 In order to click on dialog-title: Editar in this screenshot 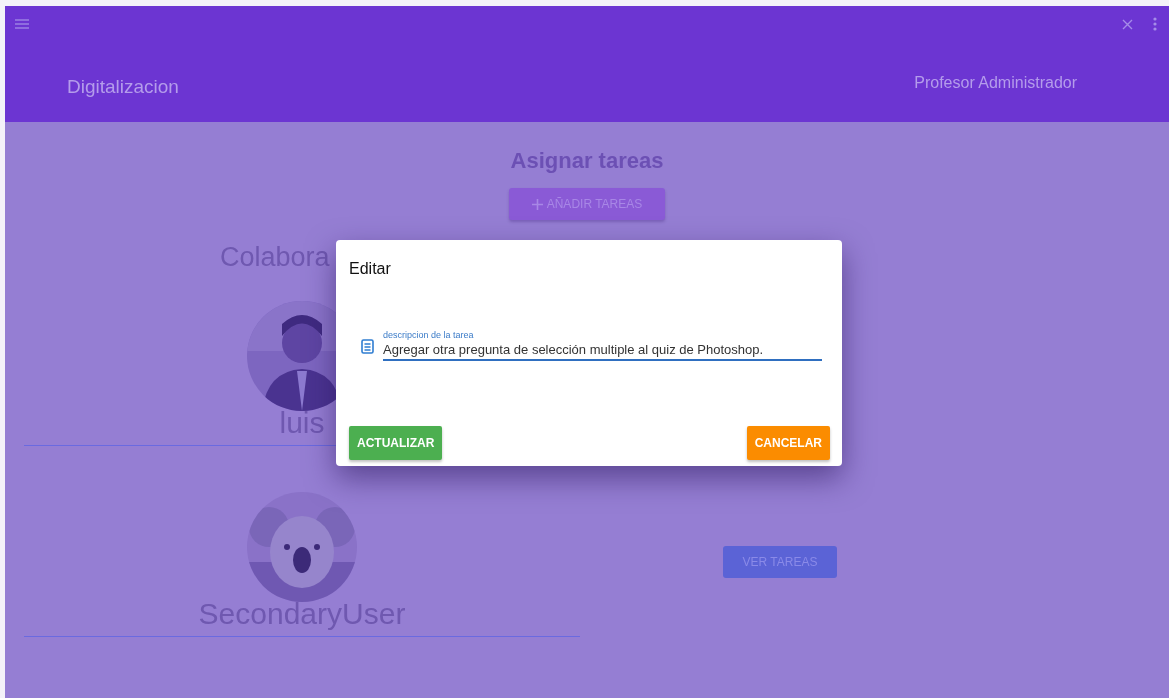, I will do `click(370, 269)`.